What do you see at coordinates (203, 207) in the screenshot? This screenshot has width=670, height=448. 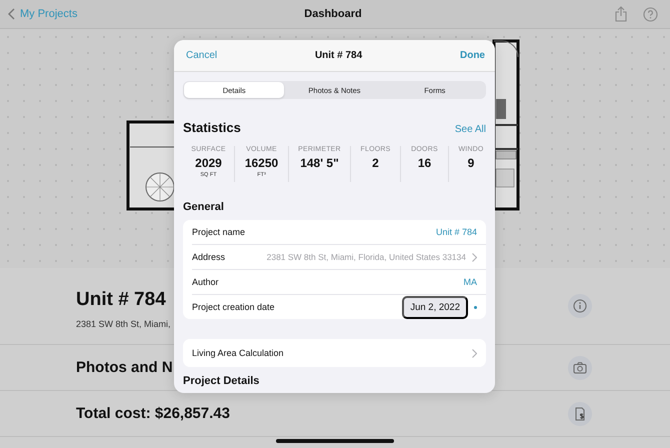 I see `general-heading: General` at bounding box center [203, 207].